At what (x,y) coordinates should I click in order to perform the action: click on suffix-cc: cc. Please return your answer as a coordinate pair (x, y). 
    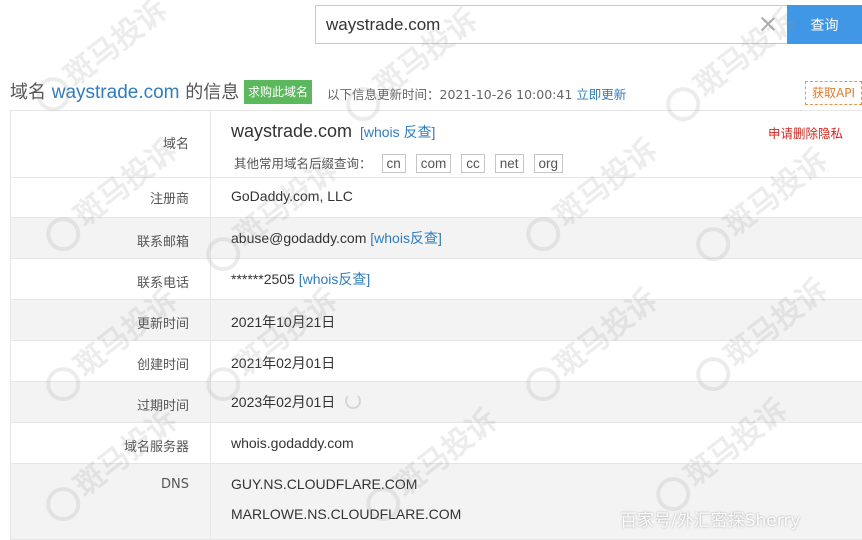
    Looking at the image, I should click on (473, 163).